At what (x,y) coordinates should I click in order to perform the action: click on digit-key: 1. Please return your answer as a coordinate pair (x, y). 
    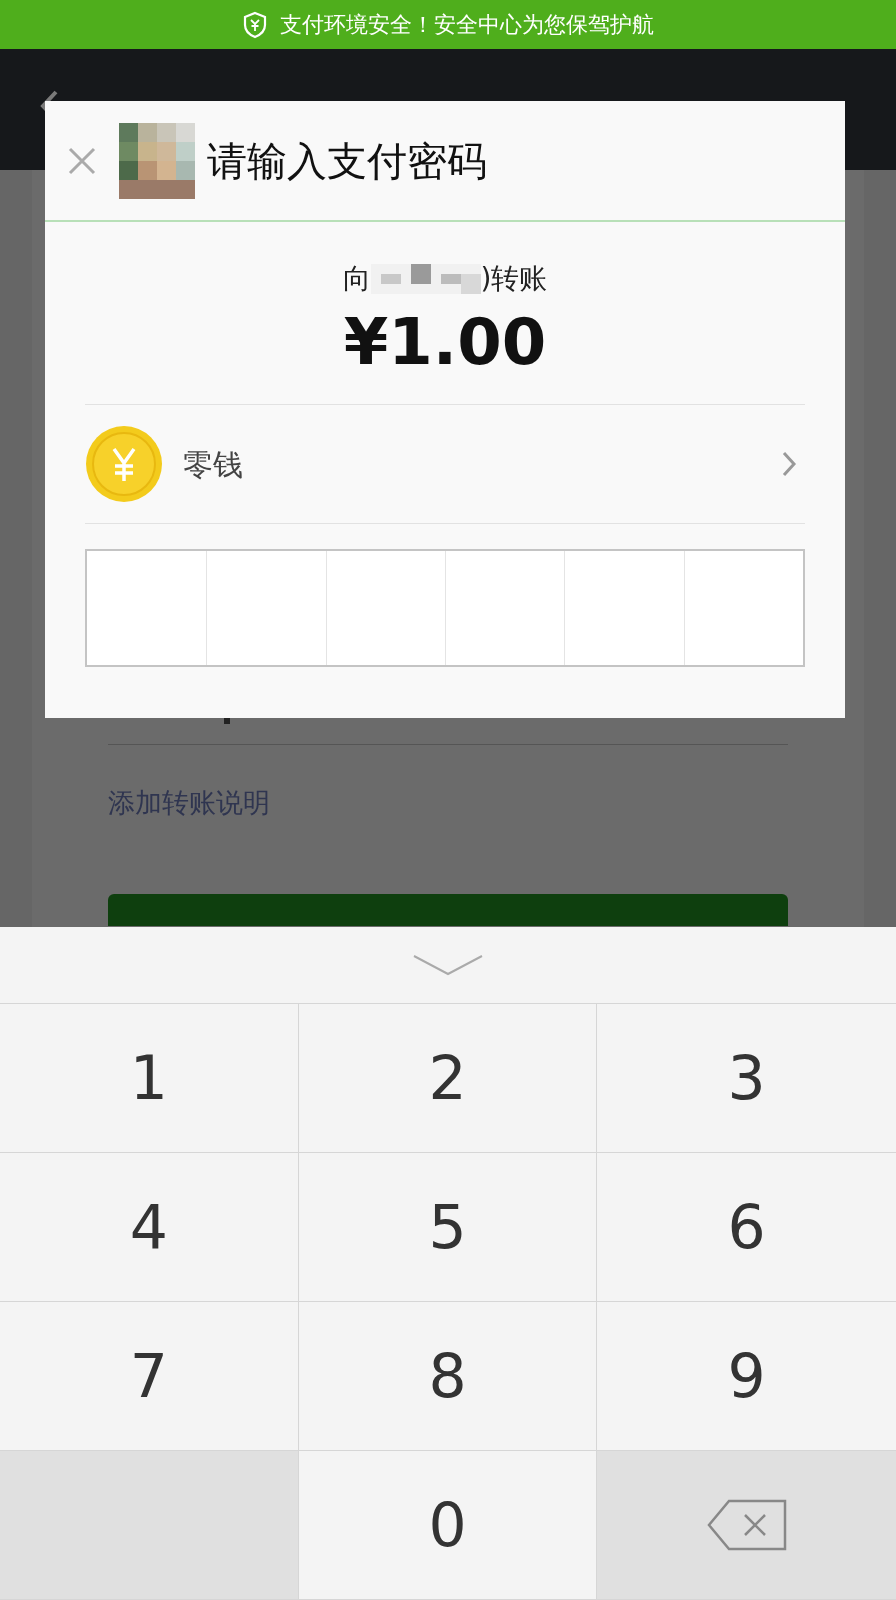
    Looking at the image, I should click on (149, 1078).